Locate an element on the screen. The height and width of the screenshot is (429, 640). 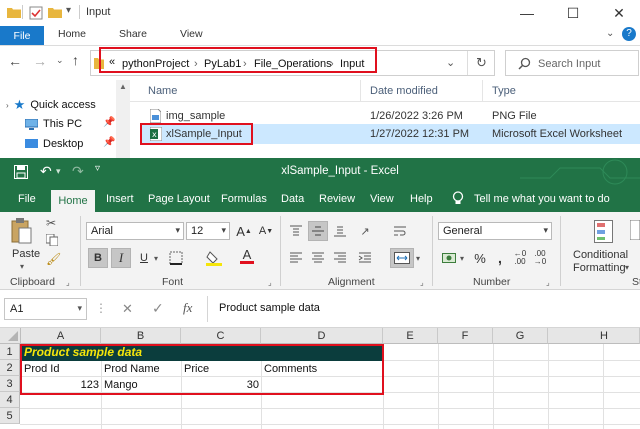
close-button: ✕ is located at coordinates (618, 13).